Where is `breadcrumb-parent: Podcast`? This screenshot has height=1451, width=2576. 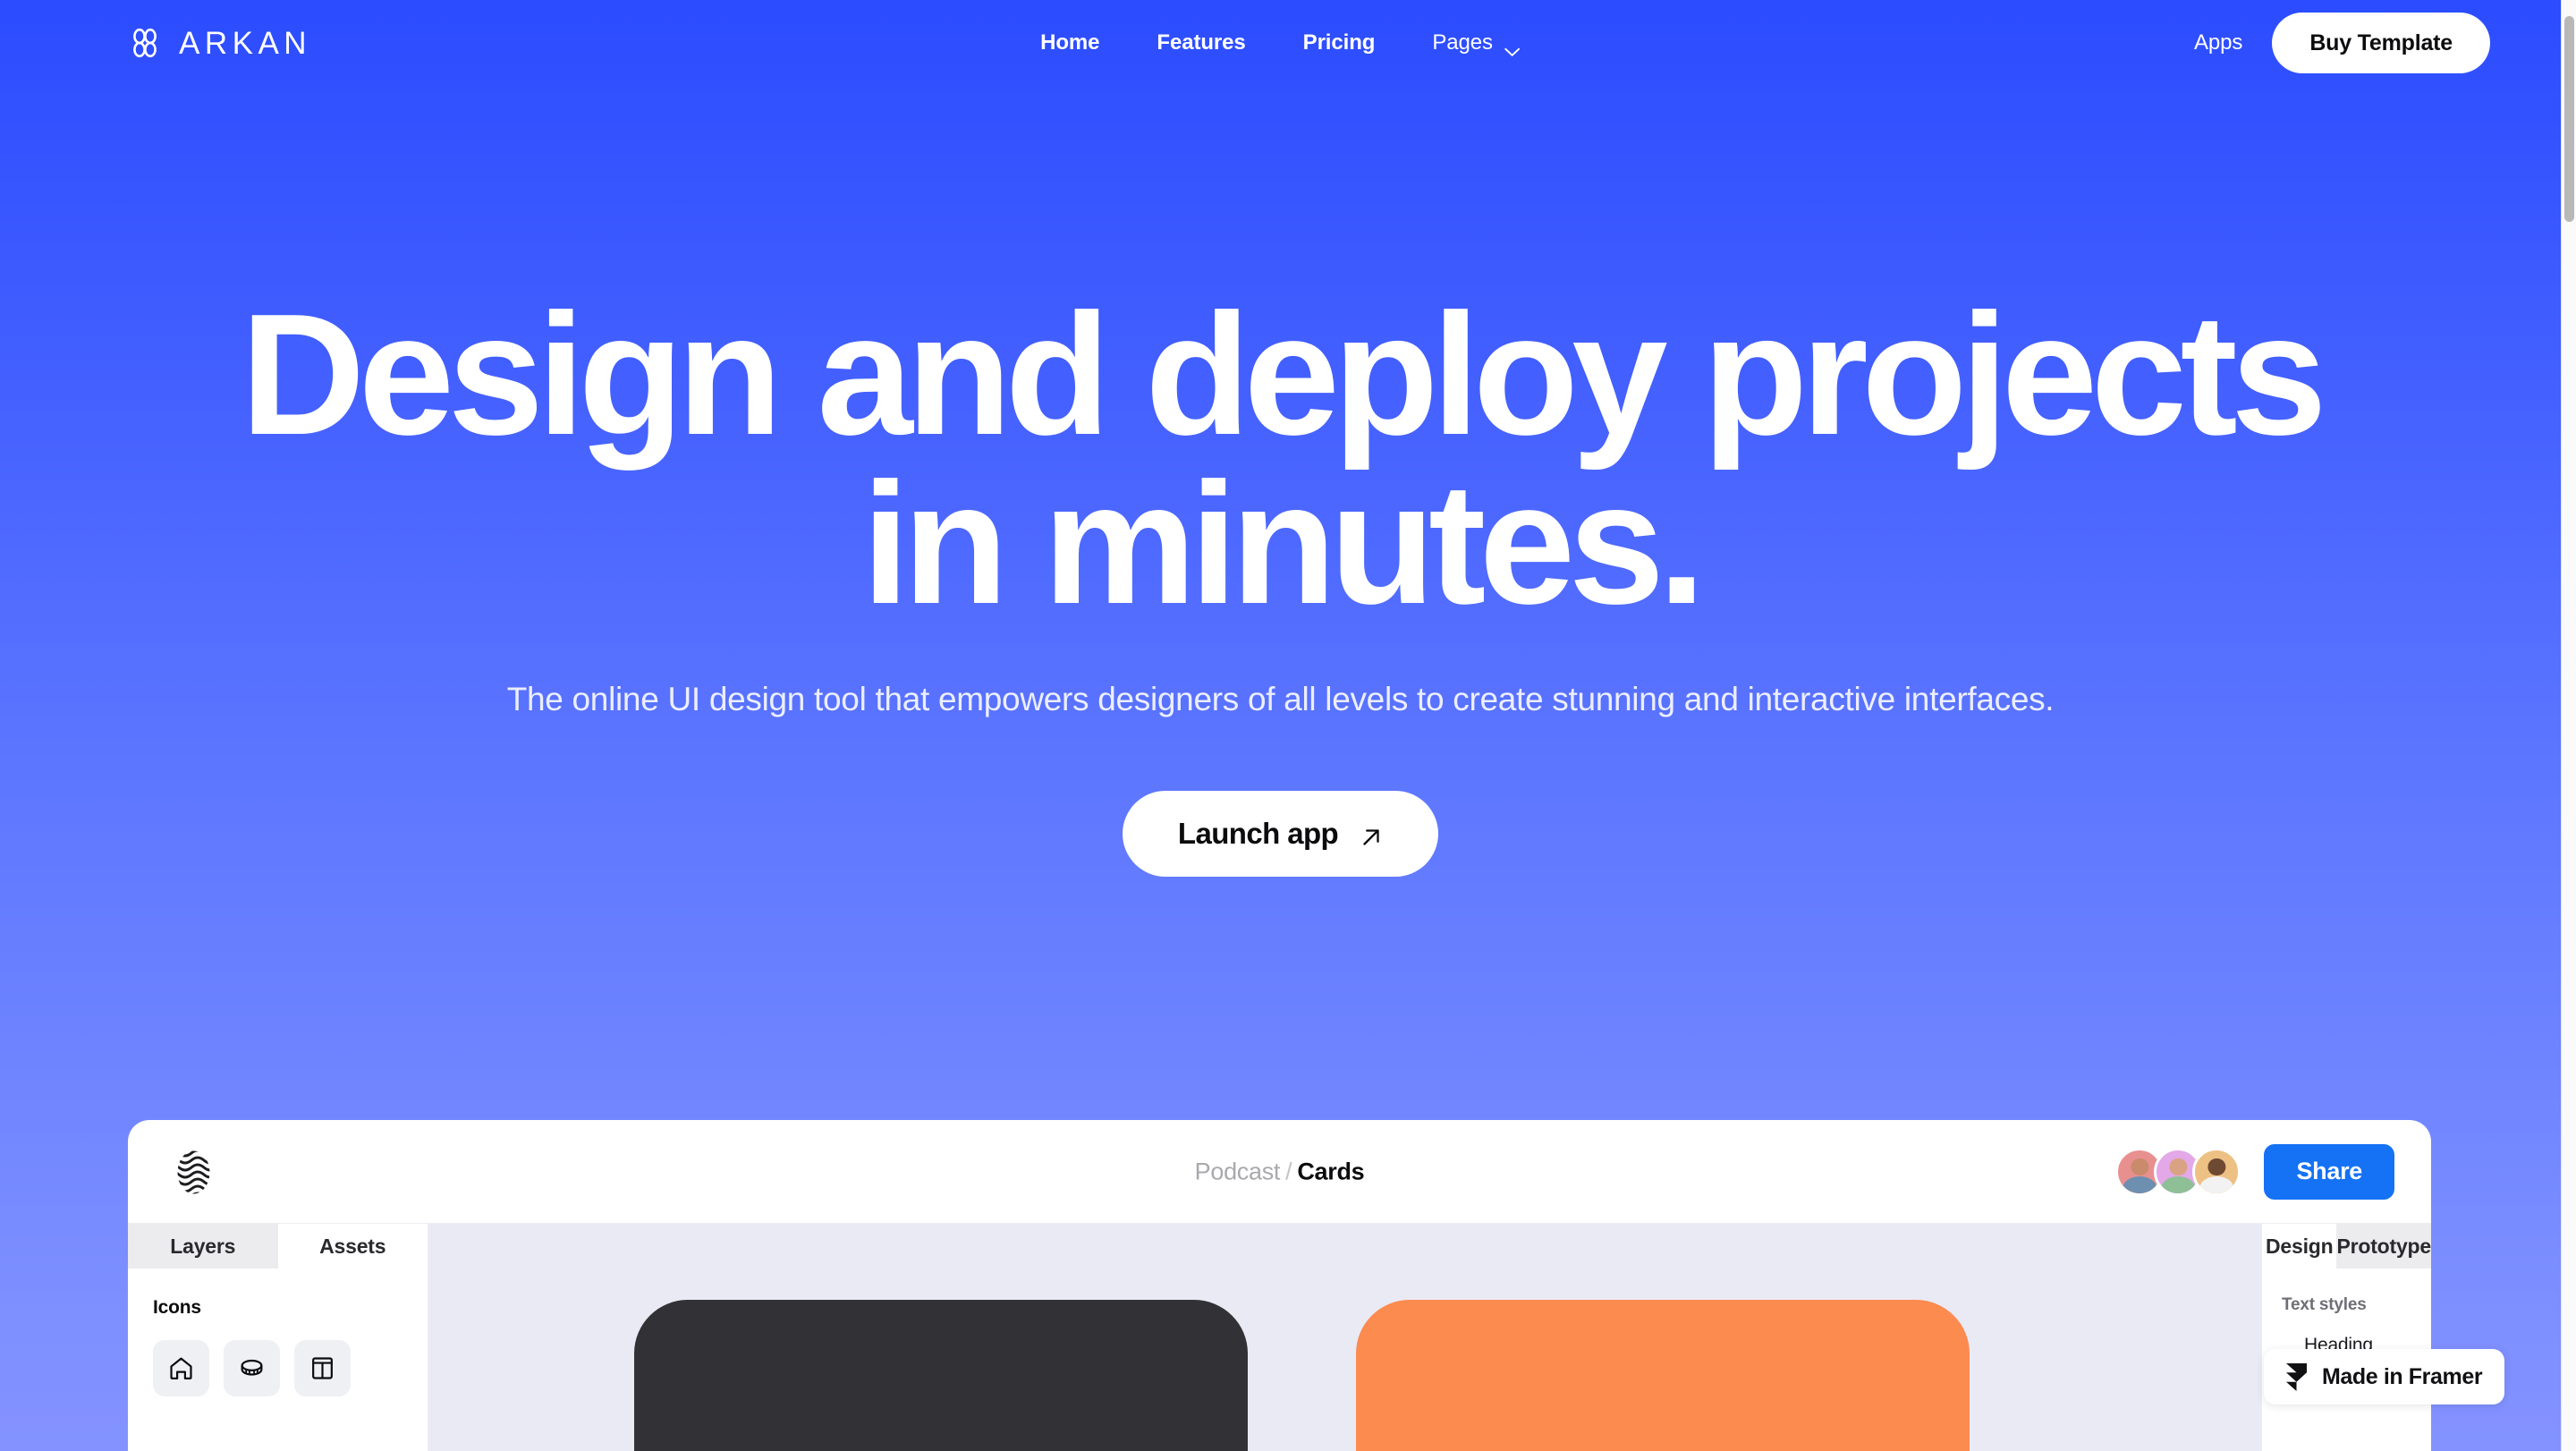
breadcrumb-parent: Podcast is located at coordinates (1238, 1171).